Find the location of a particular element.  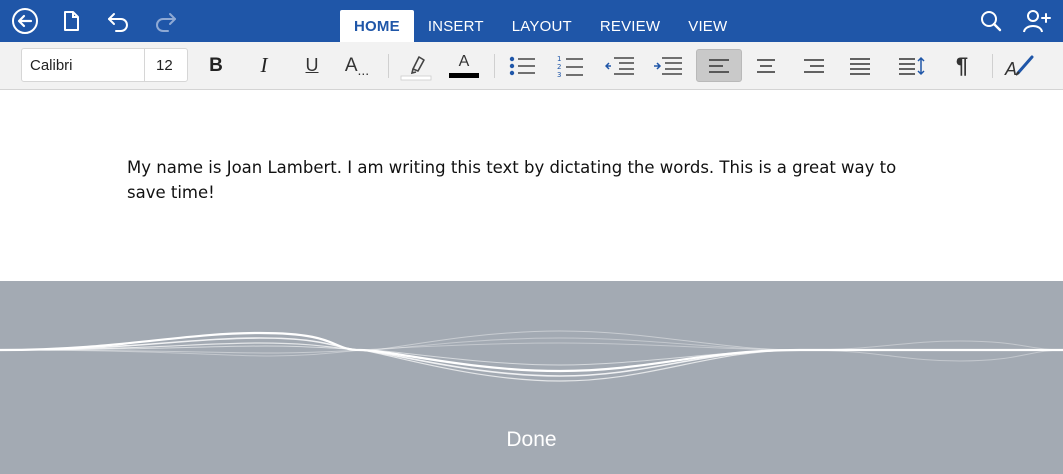

bold-label: B is located at coordinates (216, 65).